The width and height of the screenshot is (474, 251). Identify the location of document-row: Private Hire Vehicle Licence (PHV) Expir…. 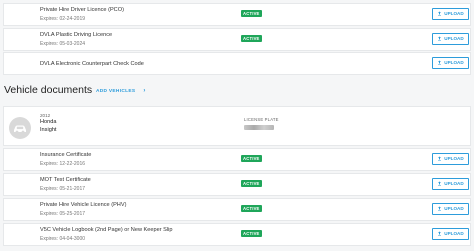
(237, 209).